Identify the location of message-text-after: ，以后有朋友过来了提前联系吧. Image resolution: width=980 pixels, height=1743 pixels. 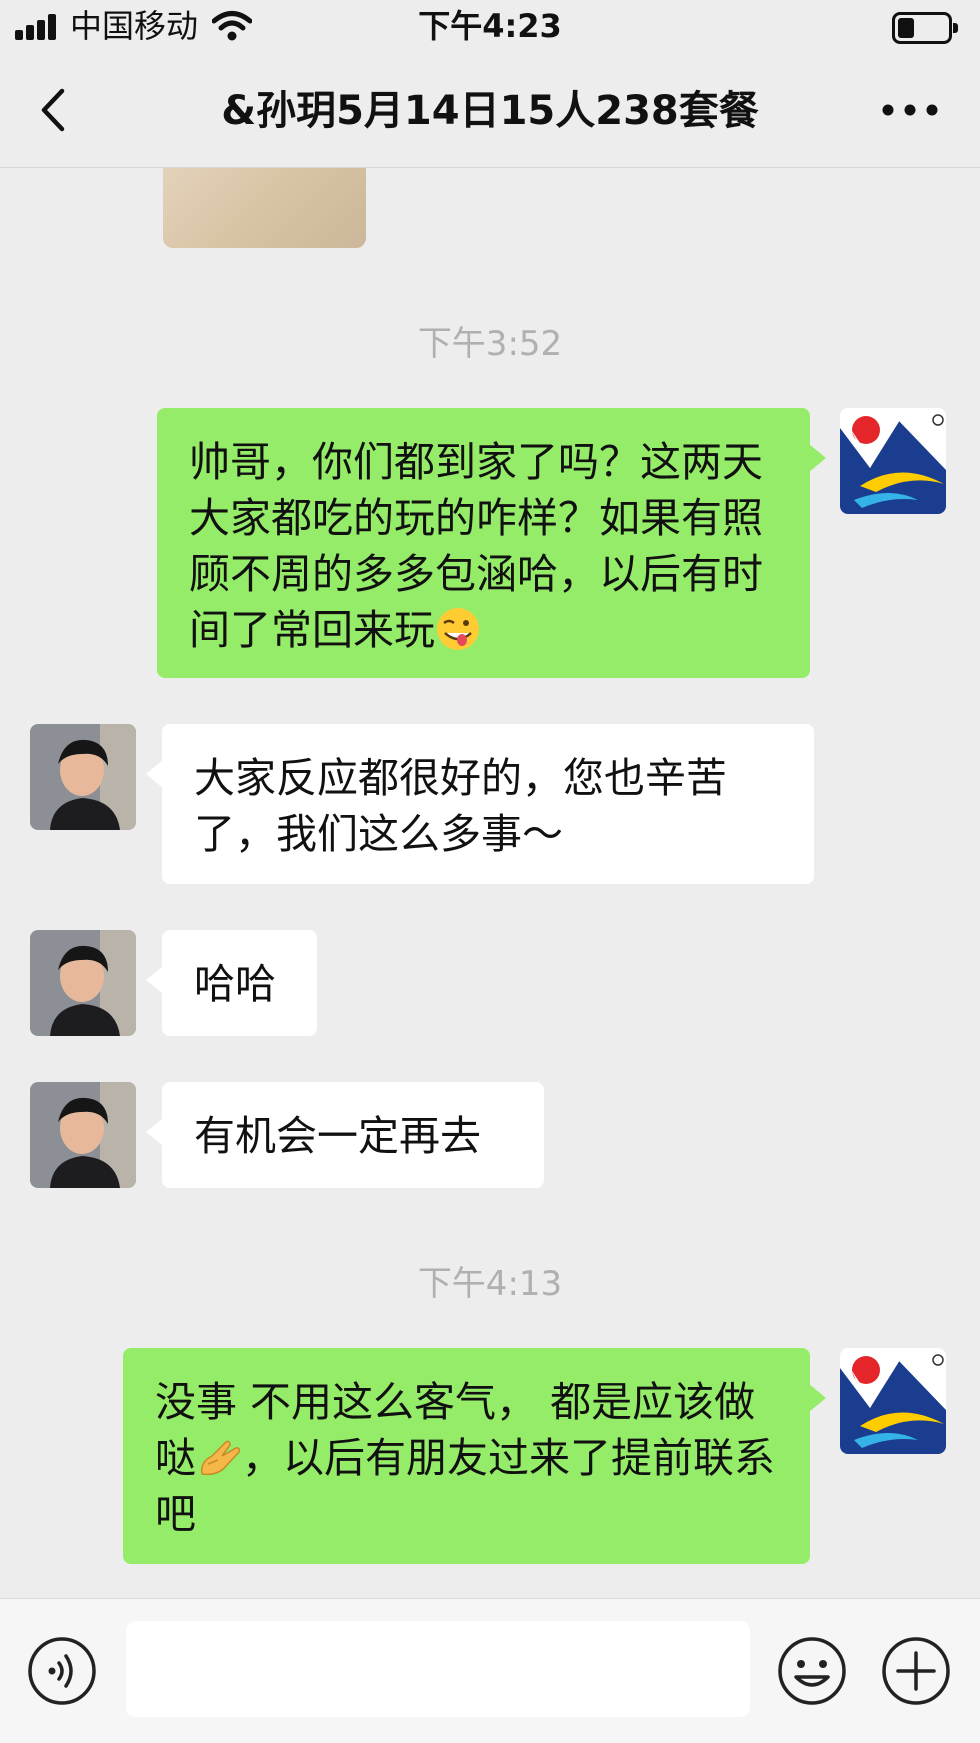
(465, 1486).